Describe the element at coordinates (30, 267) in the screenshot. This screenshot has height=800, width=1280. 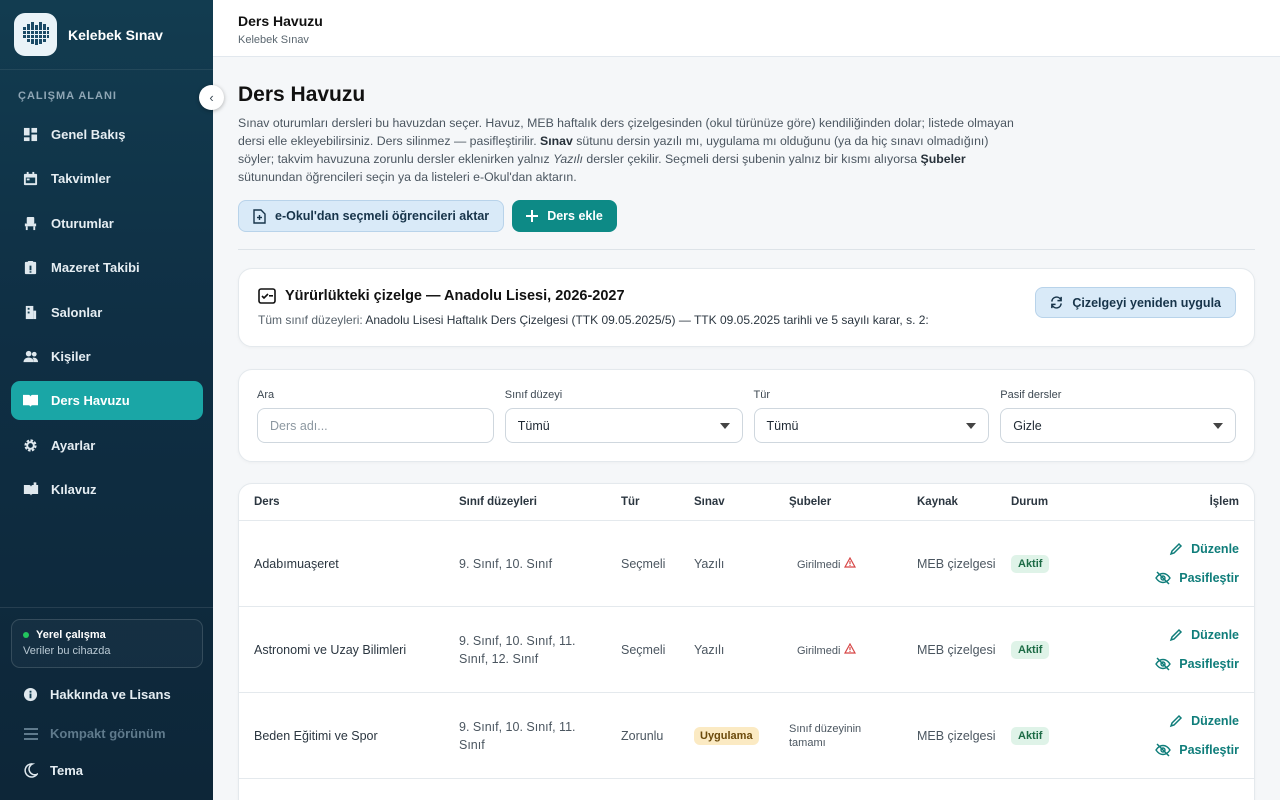
I see `report-icon` at that location.